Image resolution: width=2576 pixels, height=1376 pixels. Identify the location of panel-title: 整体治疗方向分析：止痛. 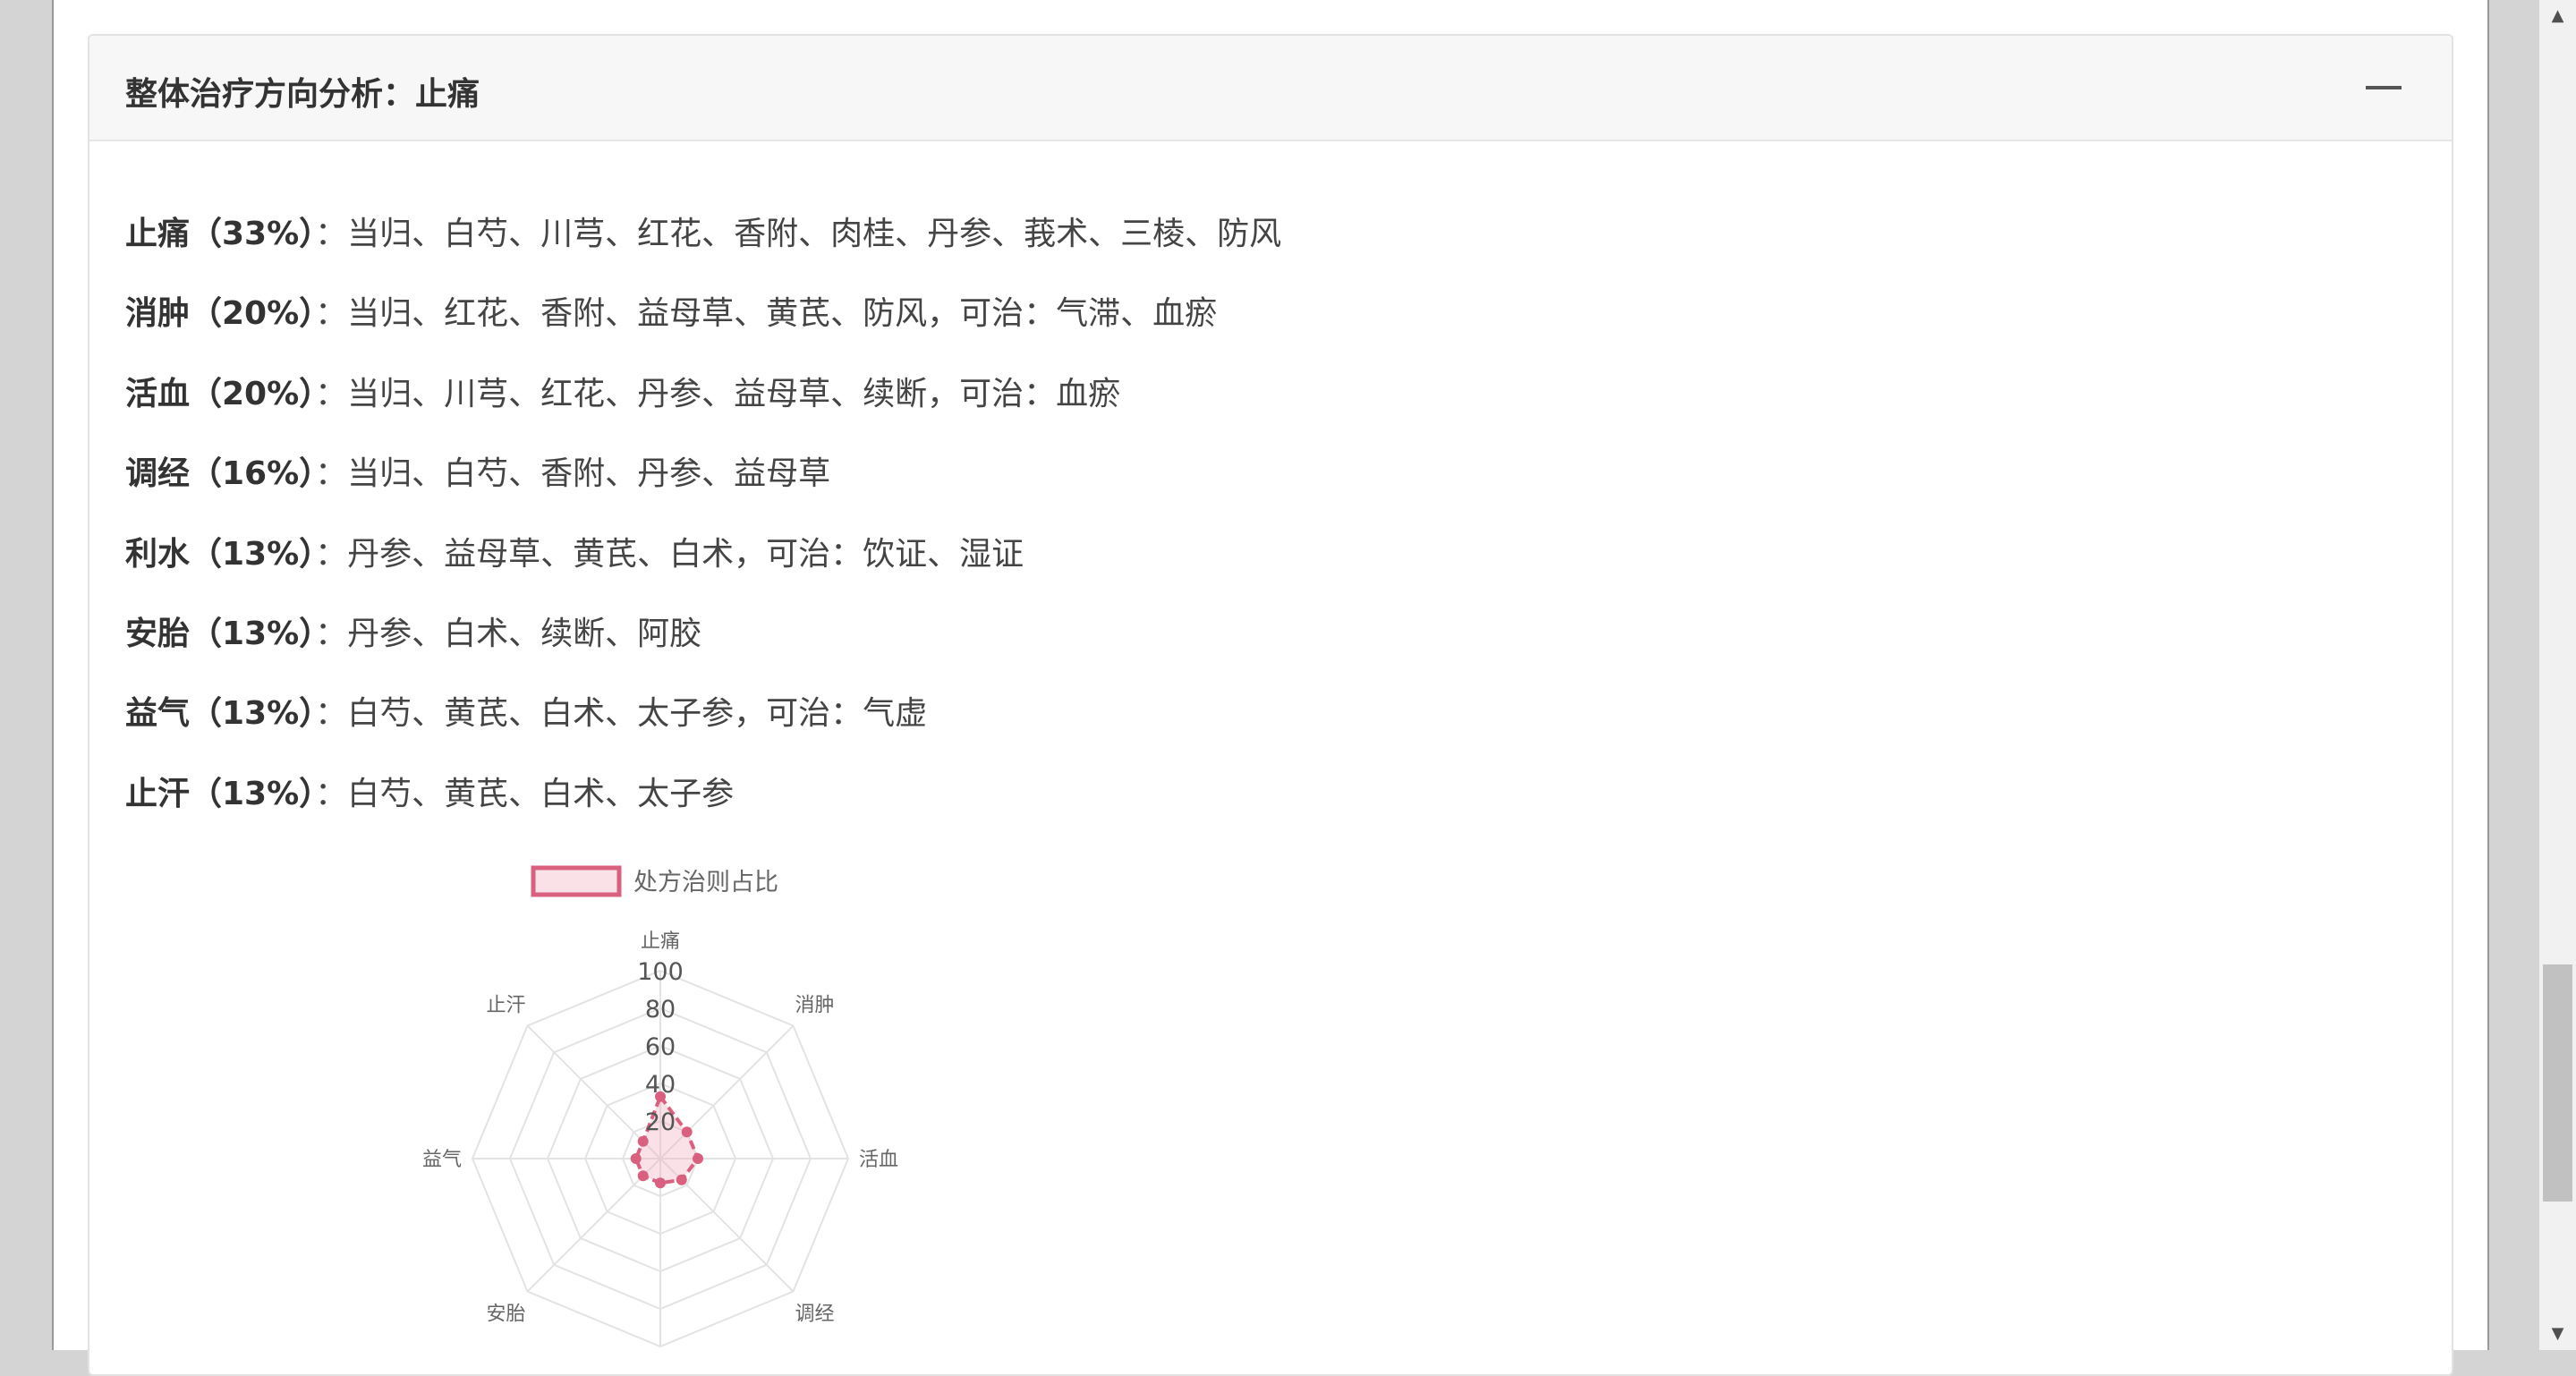
(302, 95).